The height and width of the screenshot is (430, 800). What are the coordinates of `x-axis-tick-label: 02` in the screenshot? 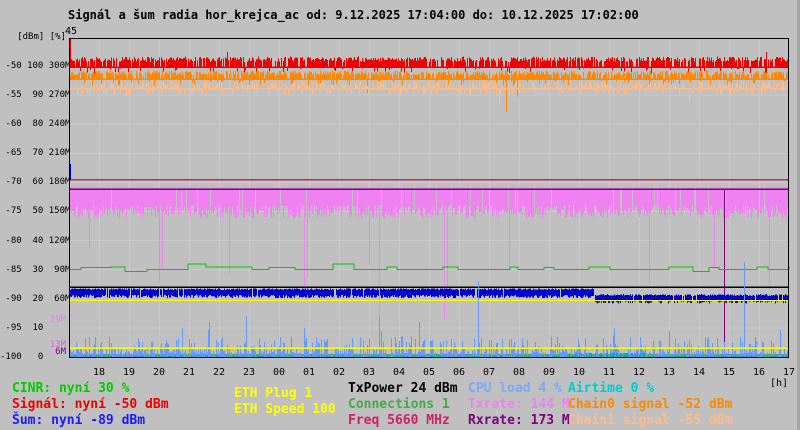 It's located at (339, 372).